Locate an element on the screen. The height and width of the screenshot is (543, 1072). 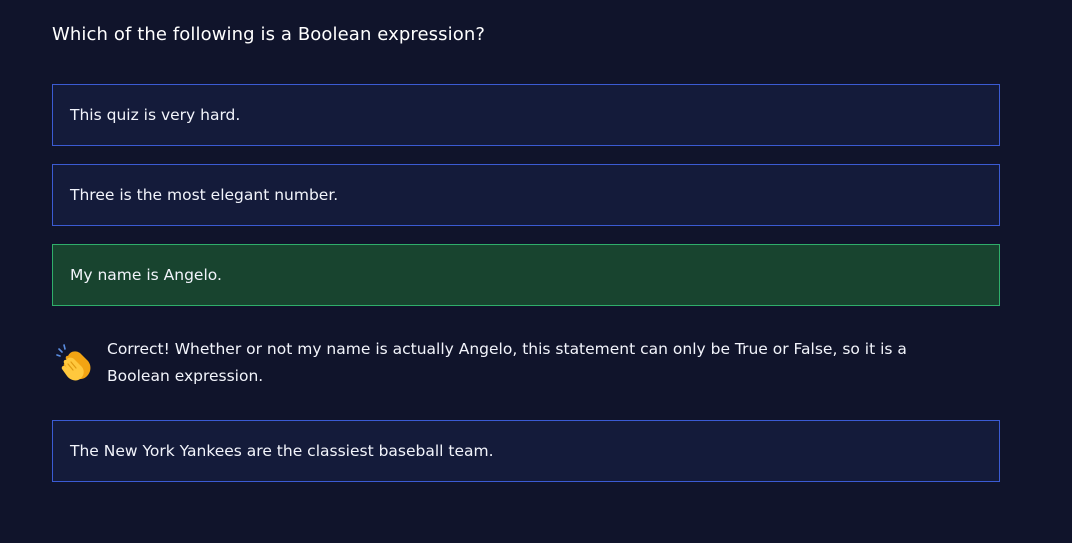
answer-option-label: My name is Angelo. is located at coordinates (146, 275).